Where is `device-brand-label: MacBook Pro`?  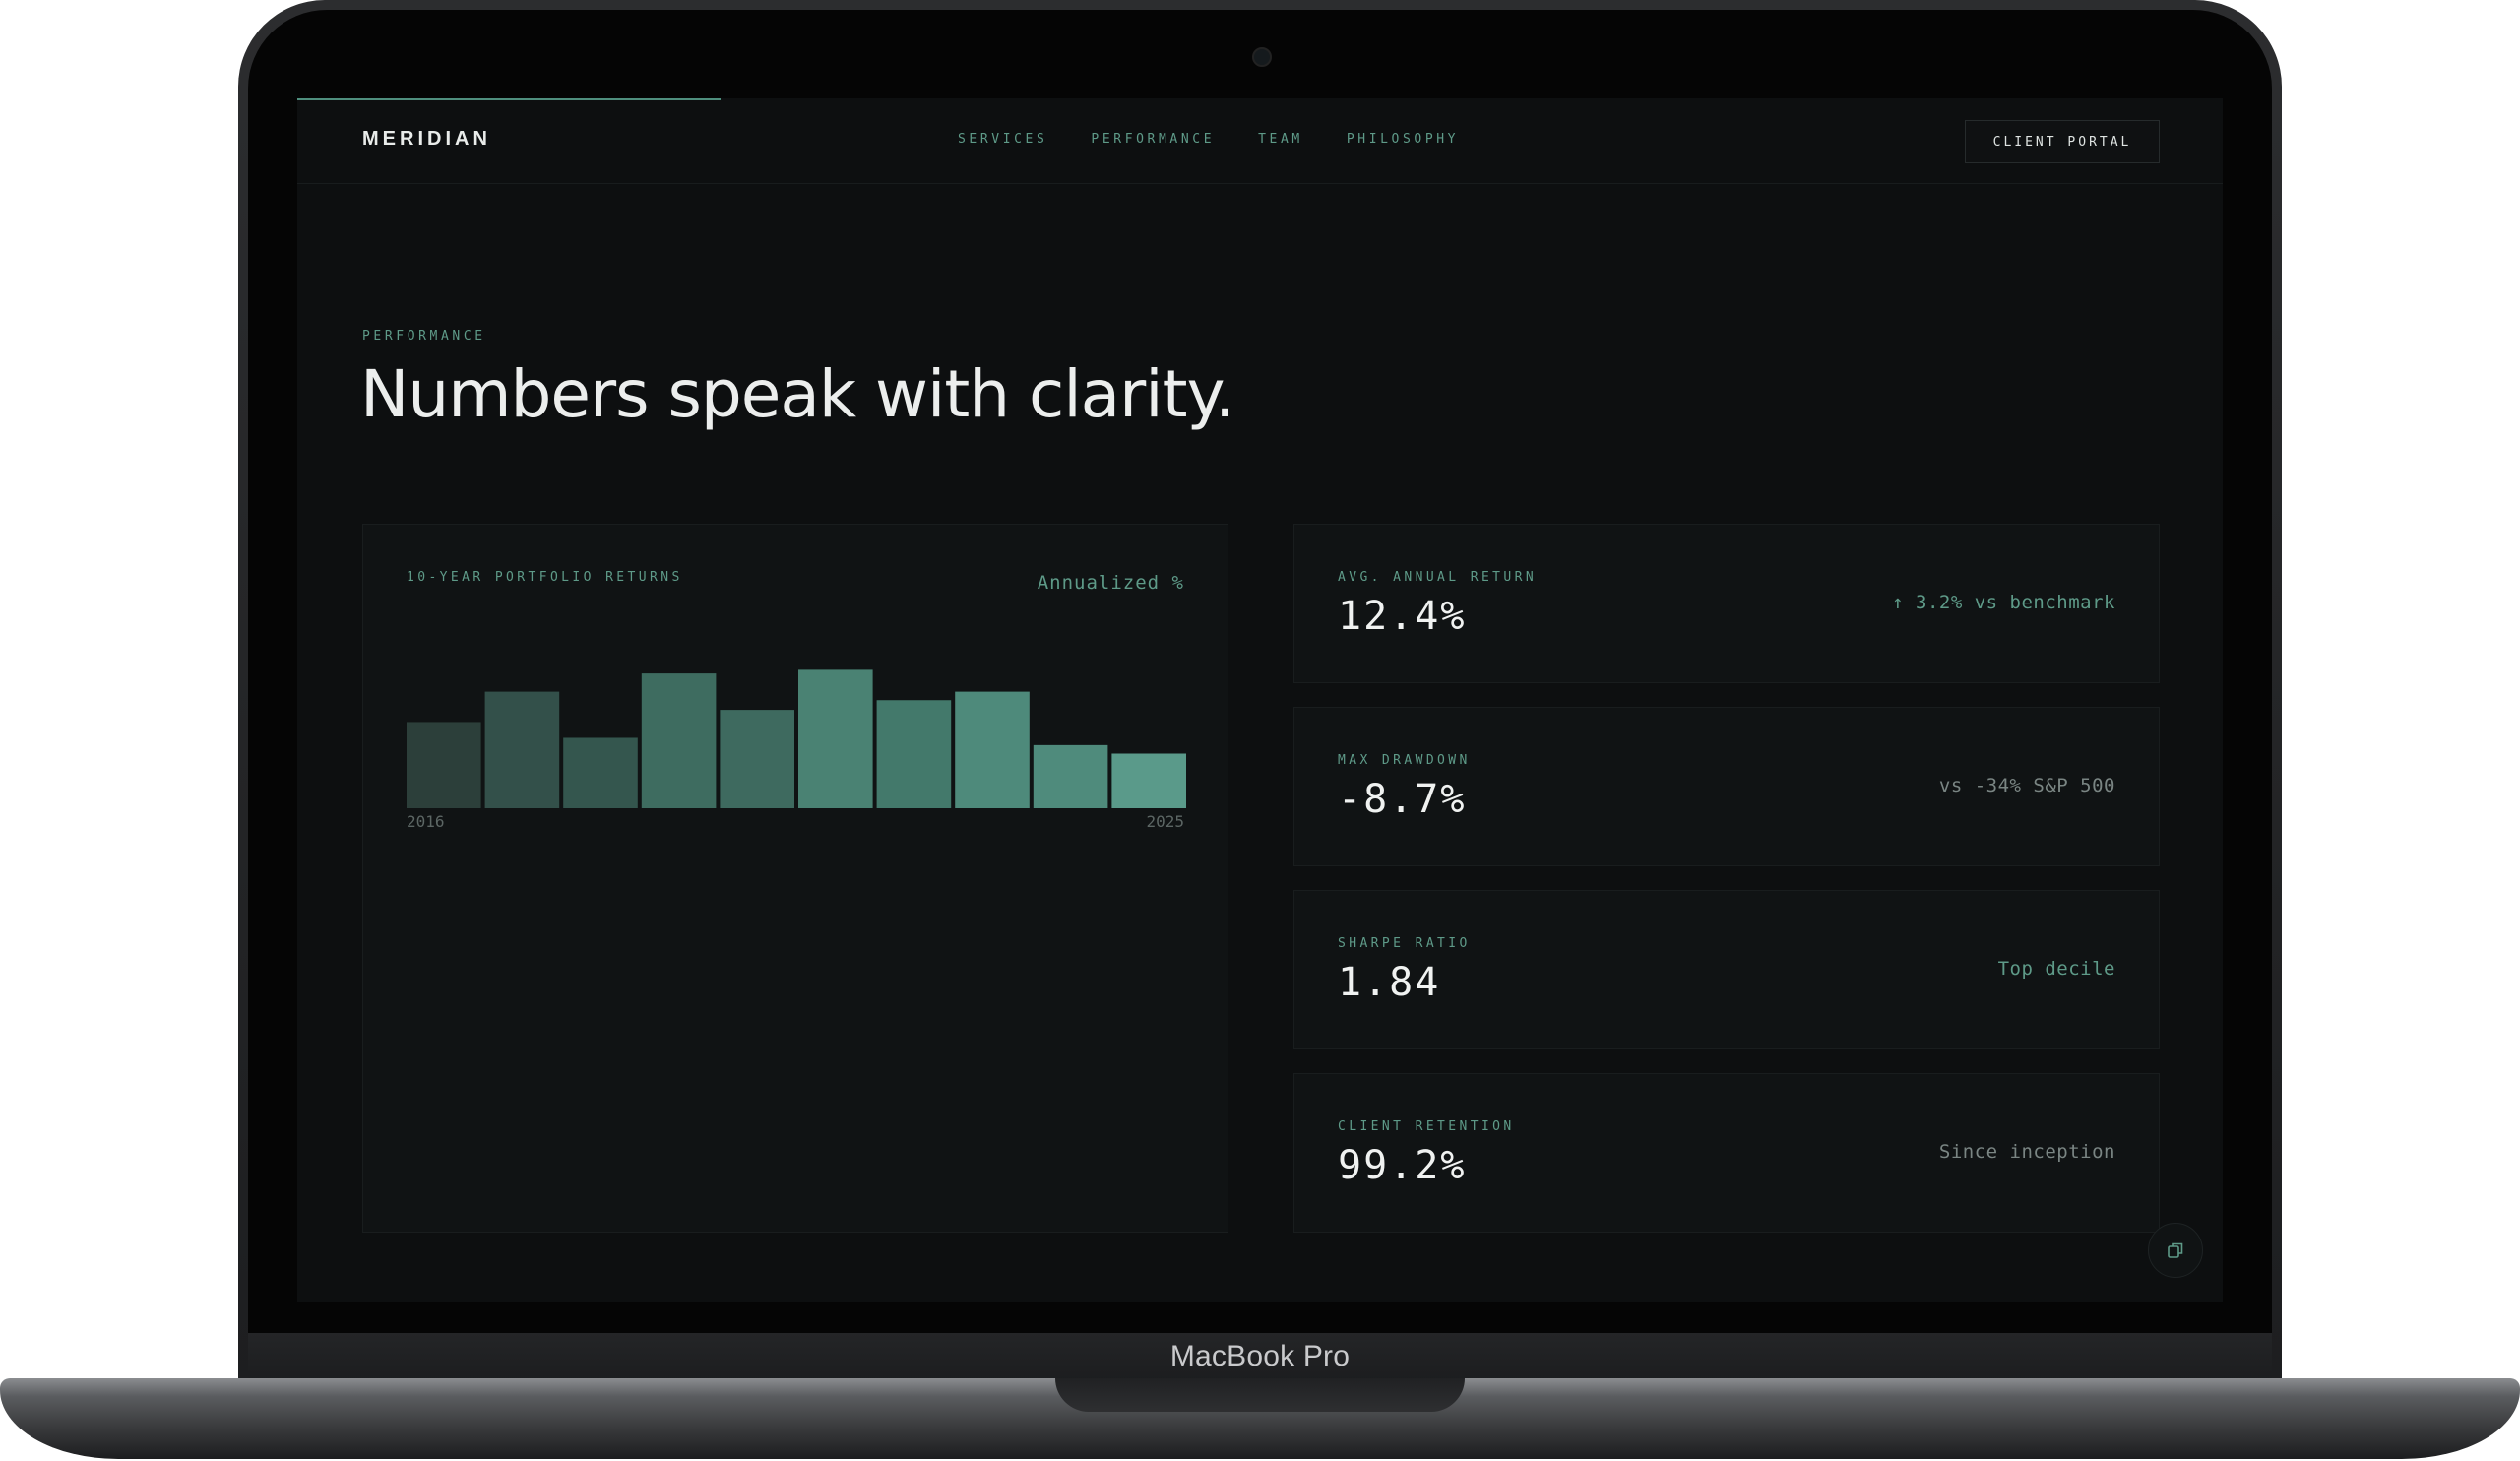
device-brand-label: MacBook Pro is located at coordinates (1260, 1356).